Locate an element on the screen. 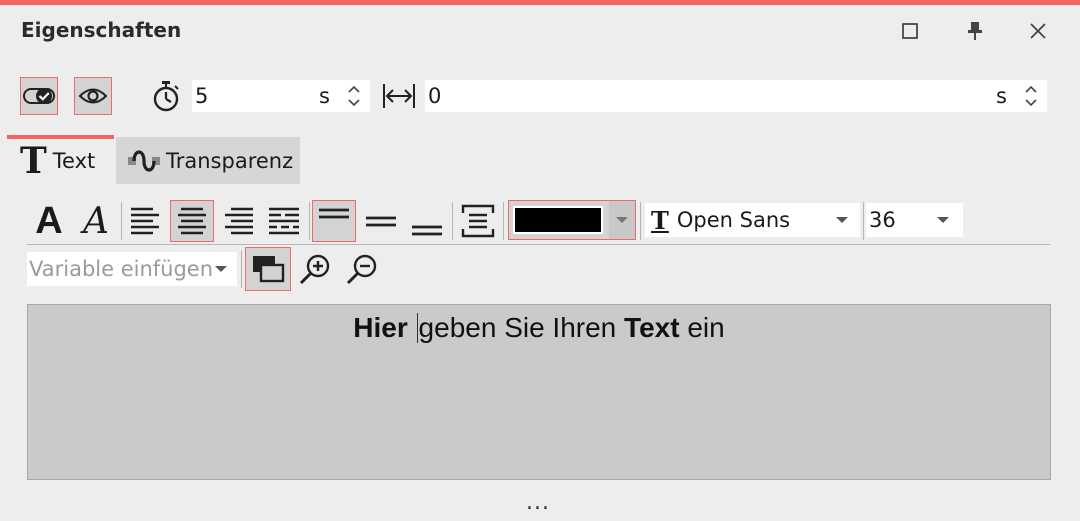 The image size is (1080, 521). justify-icon is located at coordinates (284, 221).